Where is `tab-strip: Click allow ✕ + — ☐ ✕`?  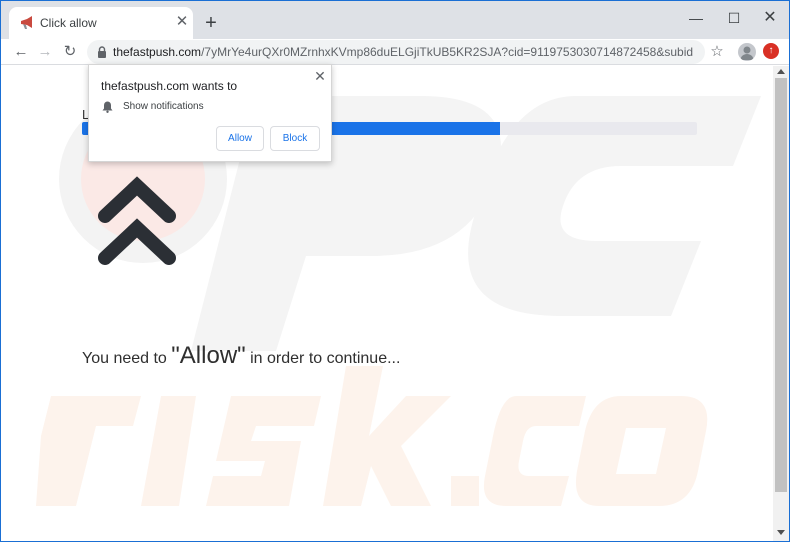 tab-strip: Click allow ✕ + — ☐ ✕ is located at coordinates (395, 20).